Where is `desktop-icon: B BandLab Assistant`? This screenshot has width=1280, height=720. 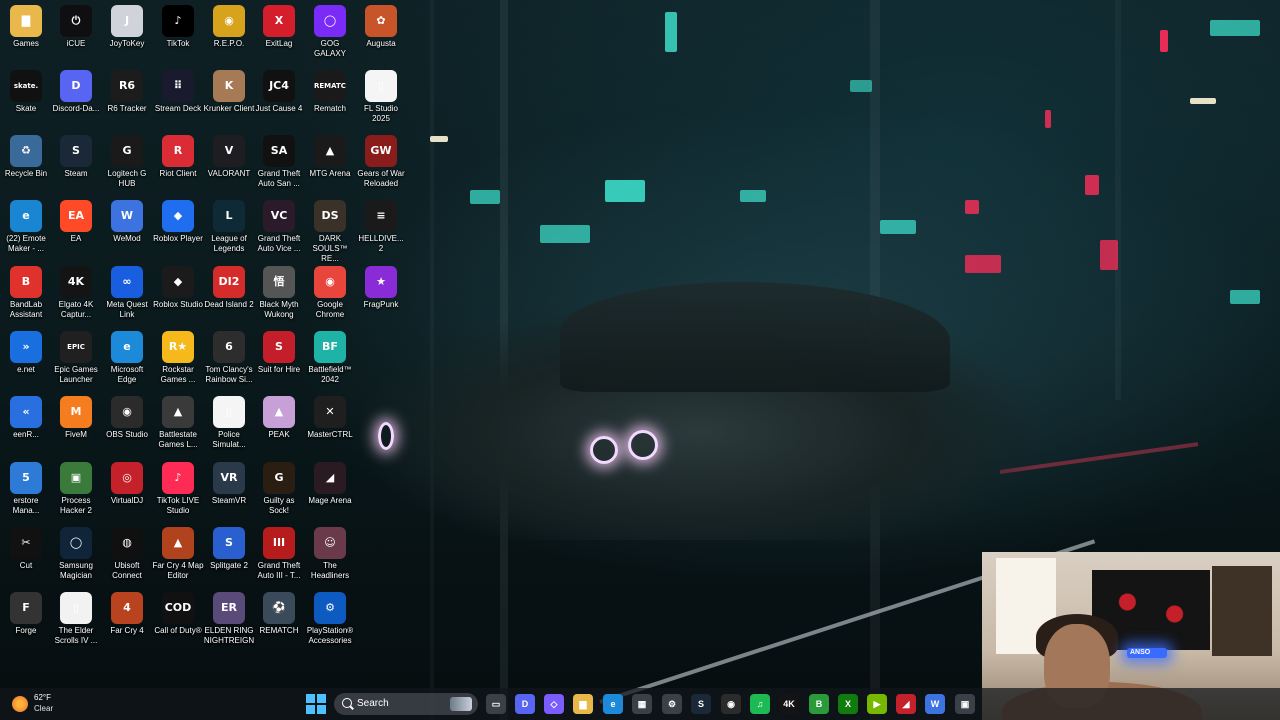
desktop-icon: B BandLab Assistant is located at coordinates (26, 293).